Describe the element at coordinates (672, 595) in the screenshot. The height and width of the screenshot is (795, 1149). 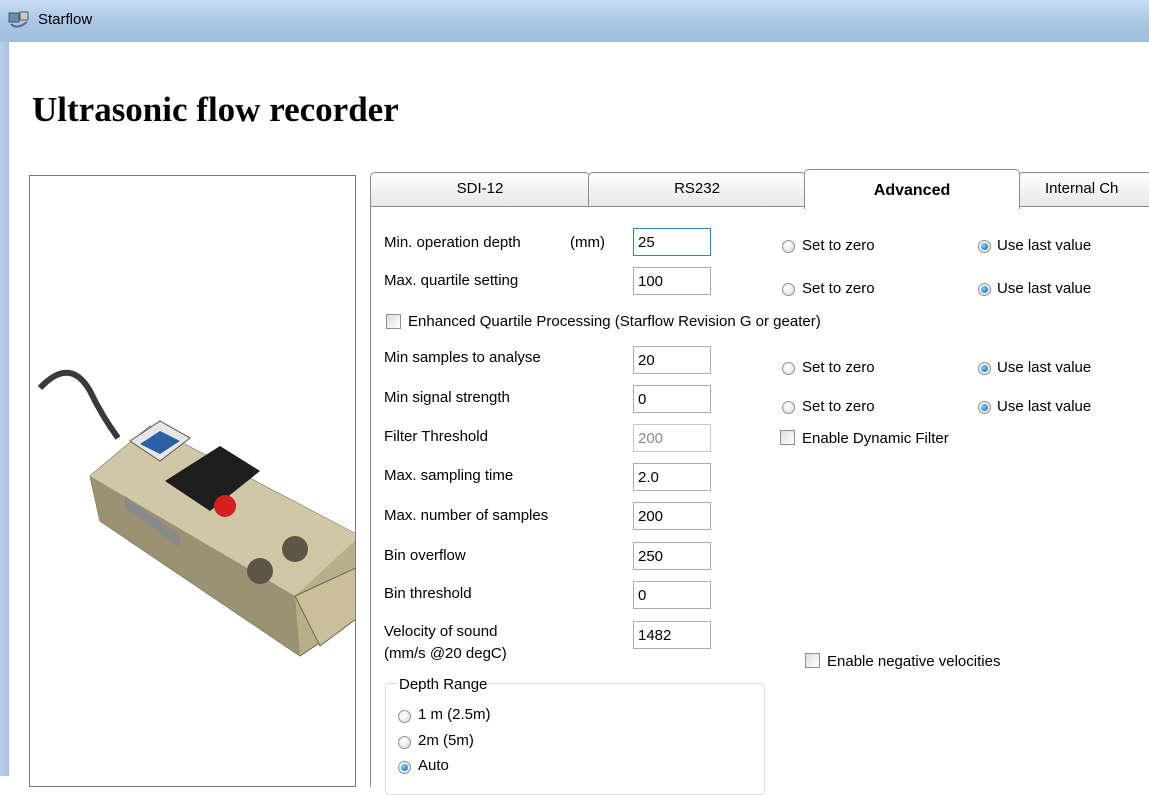
I see `bin-threshold-input` at that location.